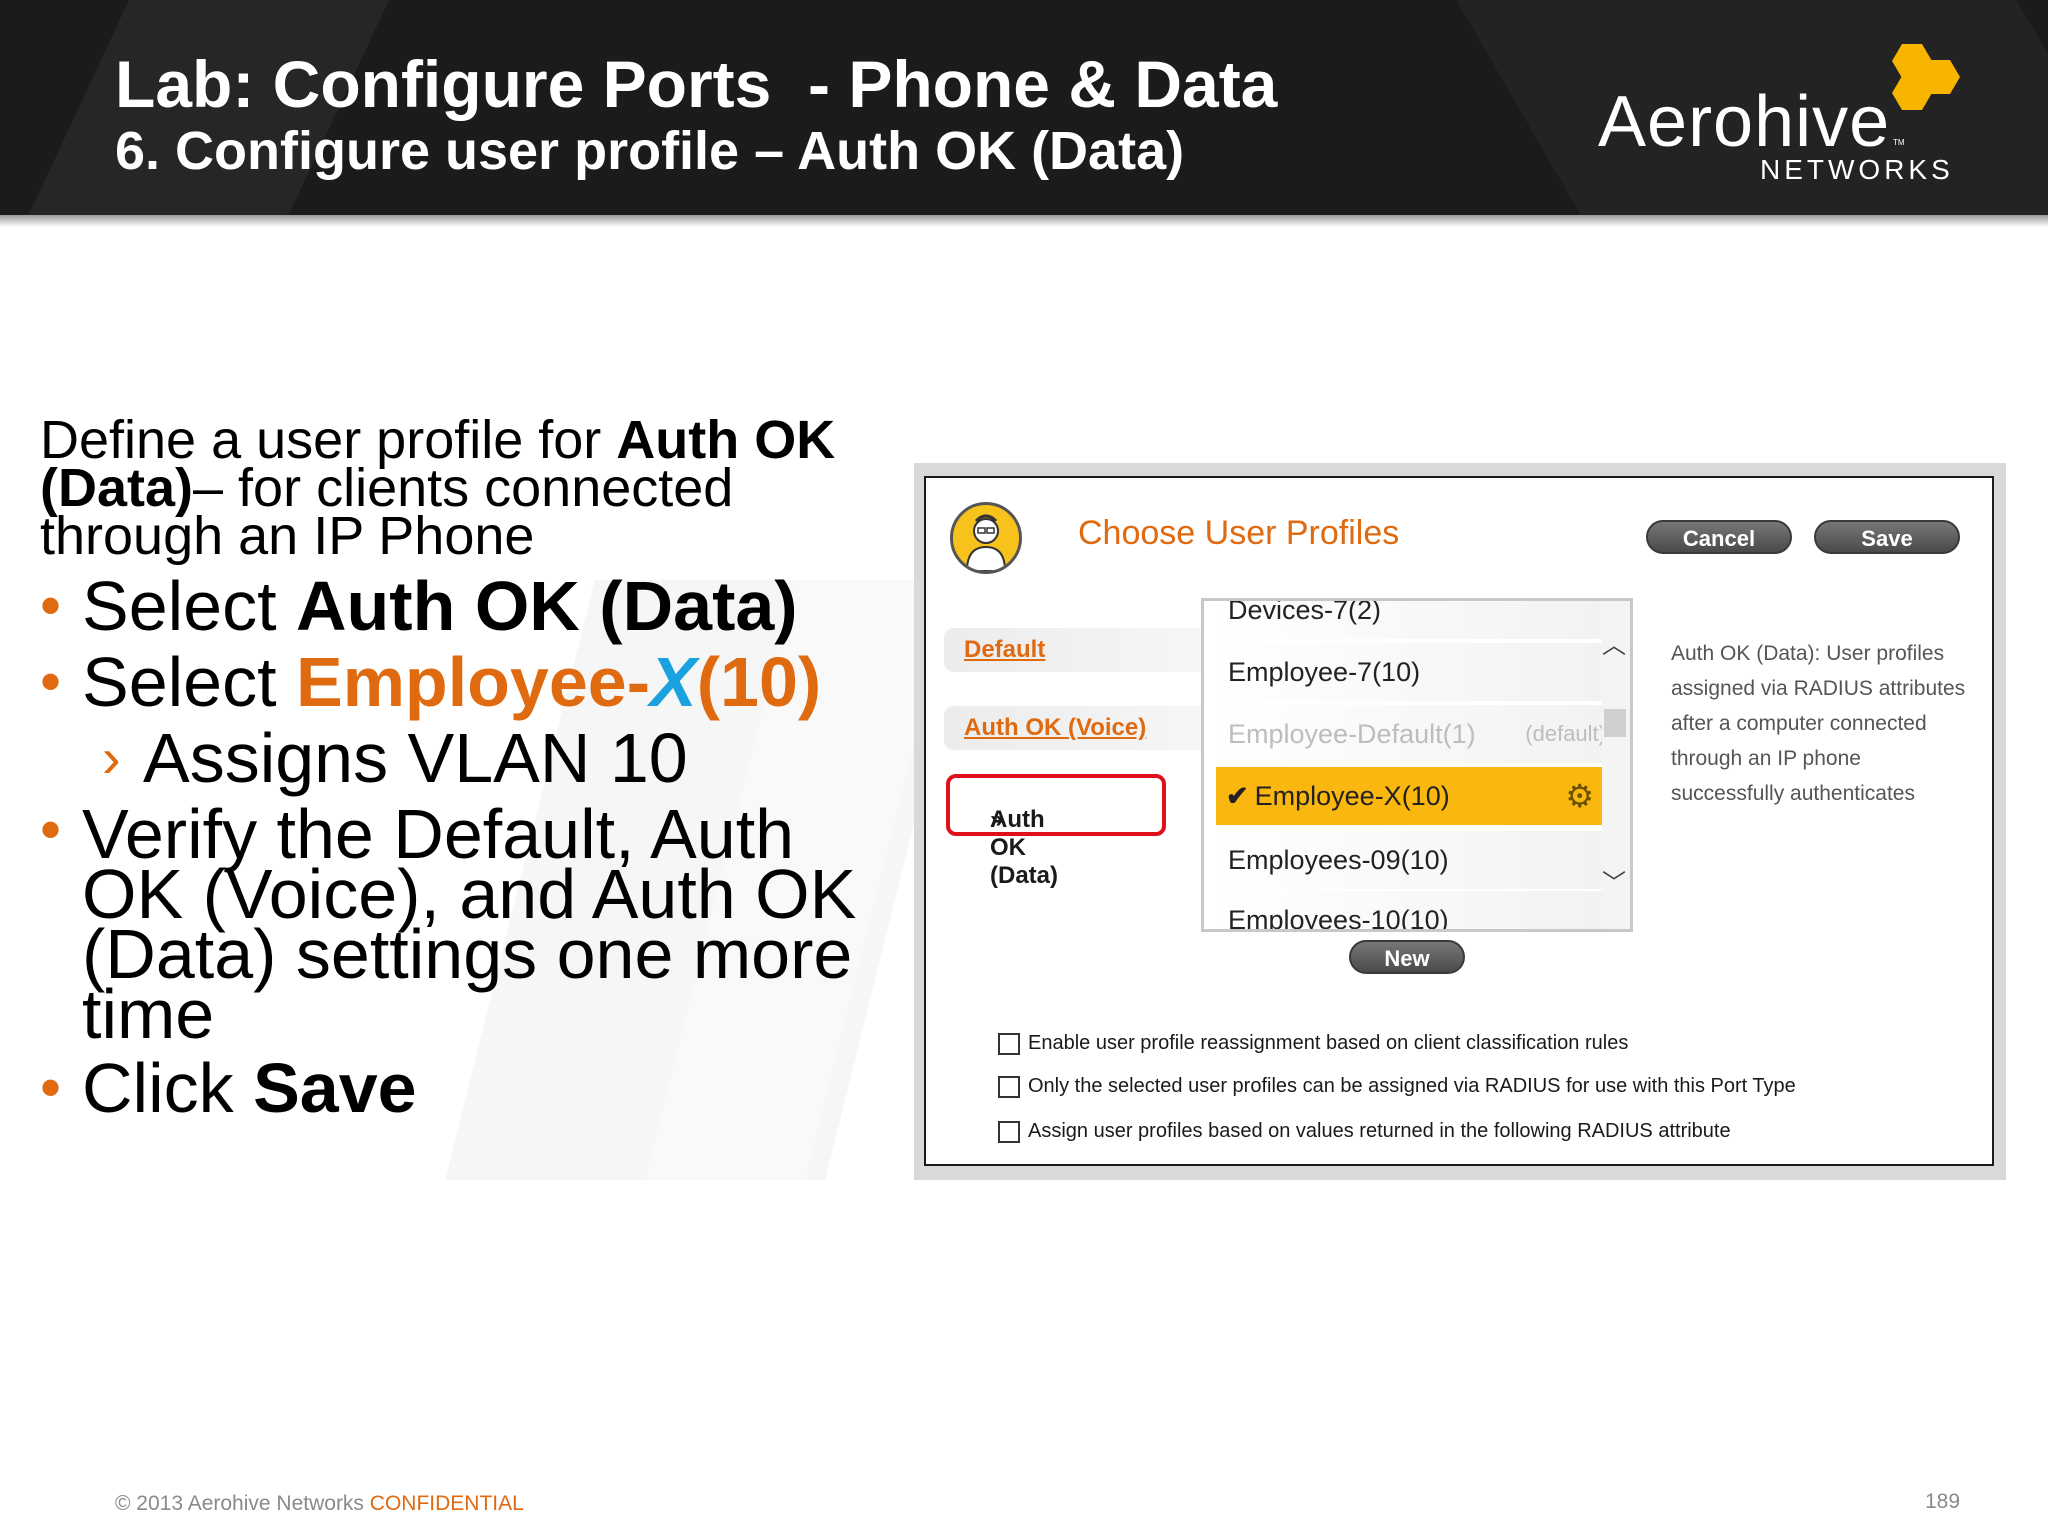 The height and width of the screenshot is (1536, 2048). What do you see at coordinates (111, 757) in the screenshot?
I see `chevron-right-icon: ›` at bounding box center [111, 757].